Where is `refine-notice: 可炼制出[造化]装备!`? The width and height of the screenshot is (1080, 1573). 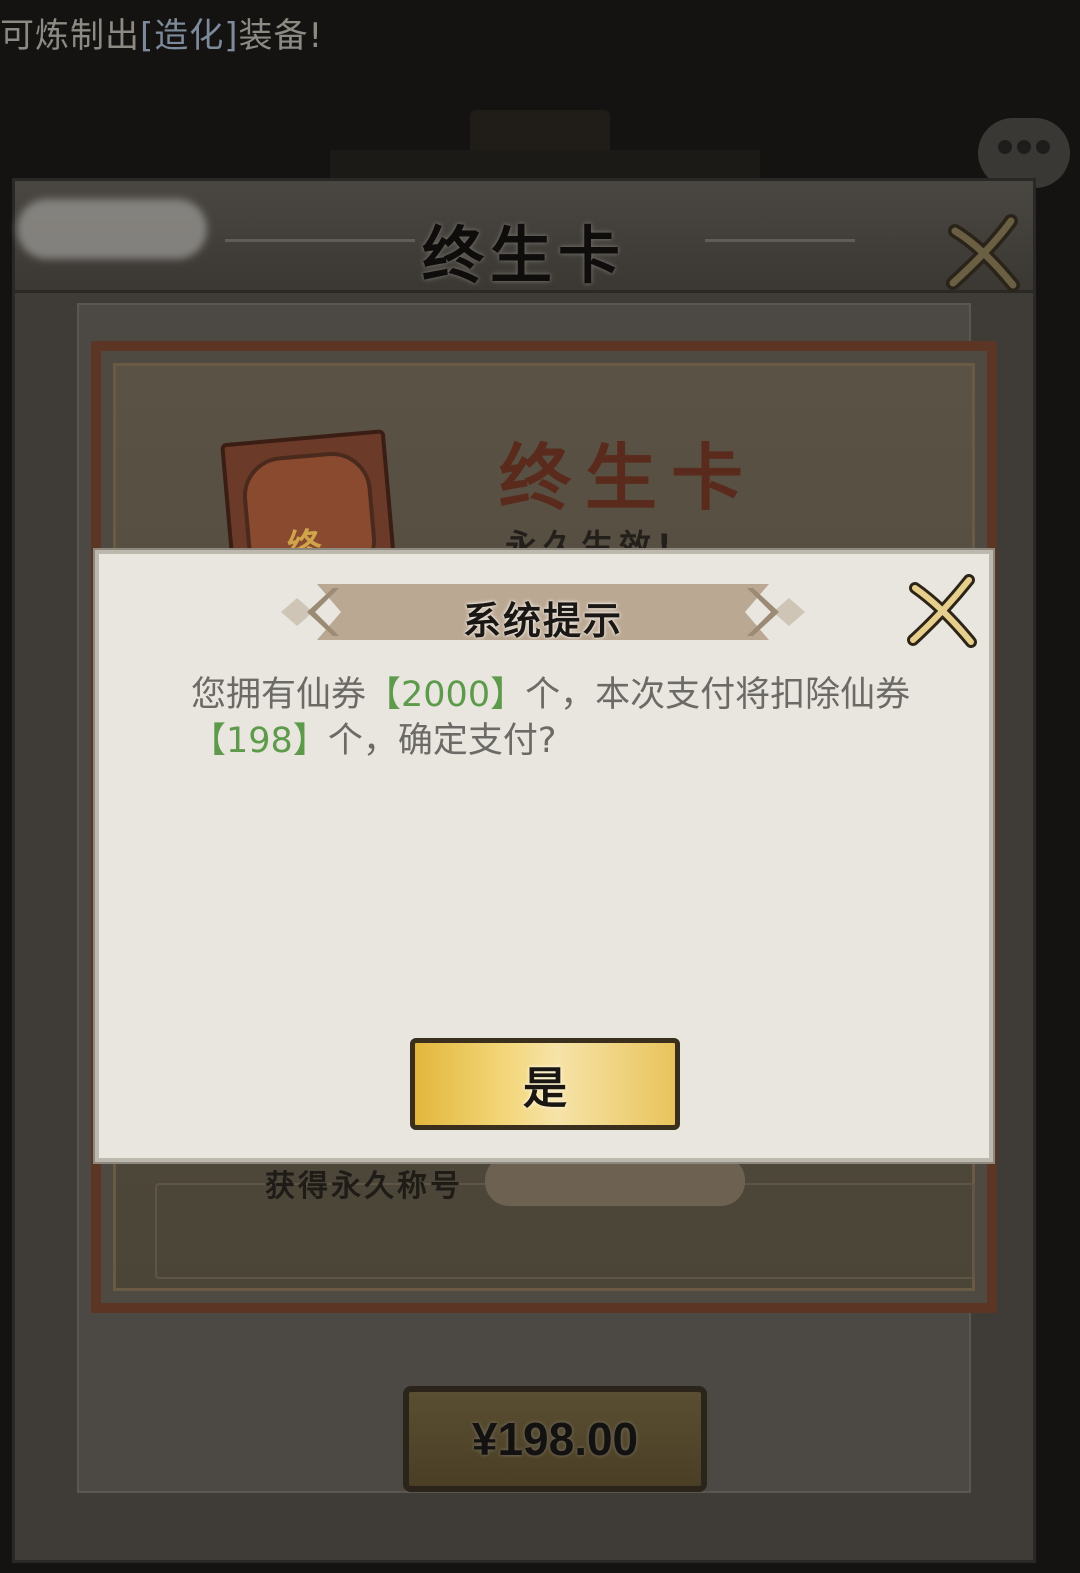
refine-notice: 可炼制出[造化]装备! is located at coordinates (161, 32).